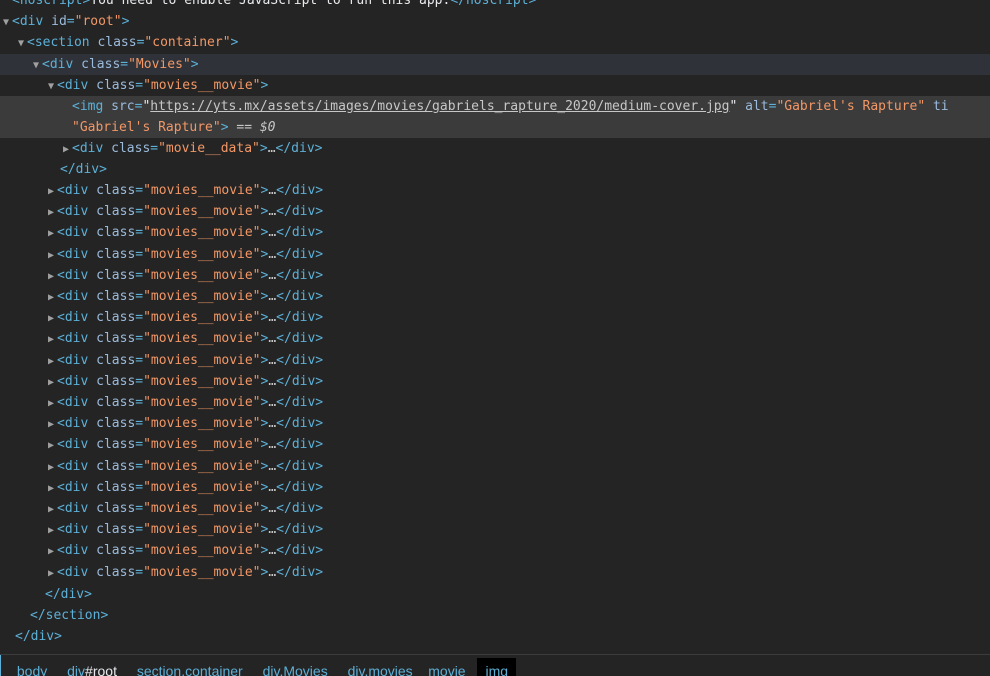 Image resolution: width=990 pixels, height=676 pixels. I want to click on node-markup: ▼ <div id="root">, so click(64, 21).